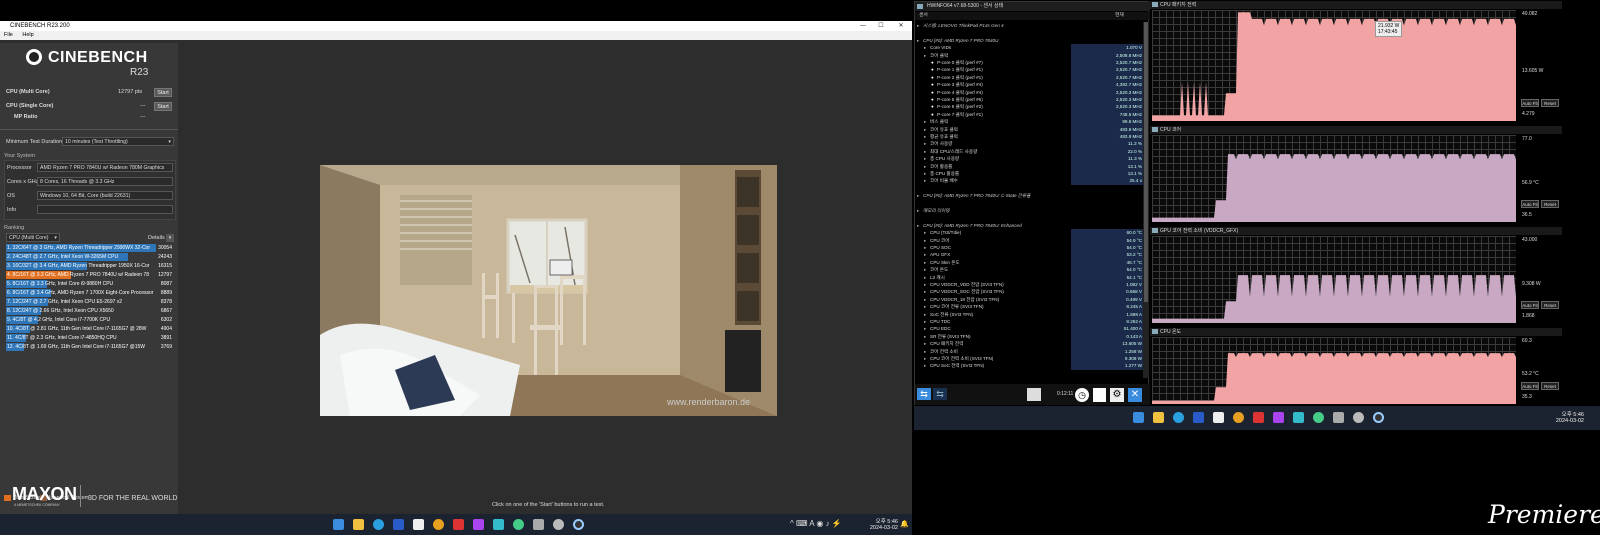  What do you see at coordinates (133, 498) in the screenshot?
I see `tagline: 3D FOR THE REAL WORLD` at bounding box center [133, 498].